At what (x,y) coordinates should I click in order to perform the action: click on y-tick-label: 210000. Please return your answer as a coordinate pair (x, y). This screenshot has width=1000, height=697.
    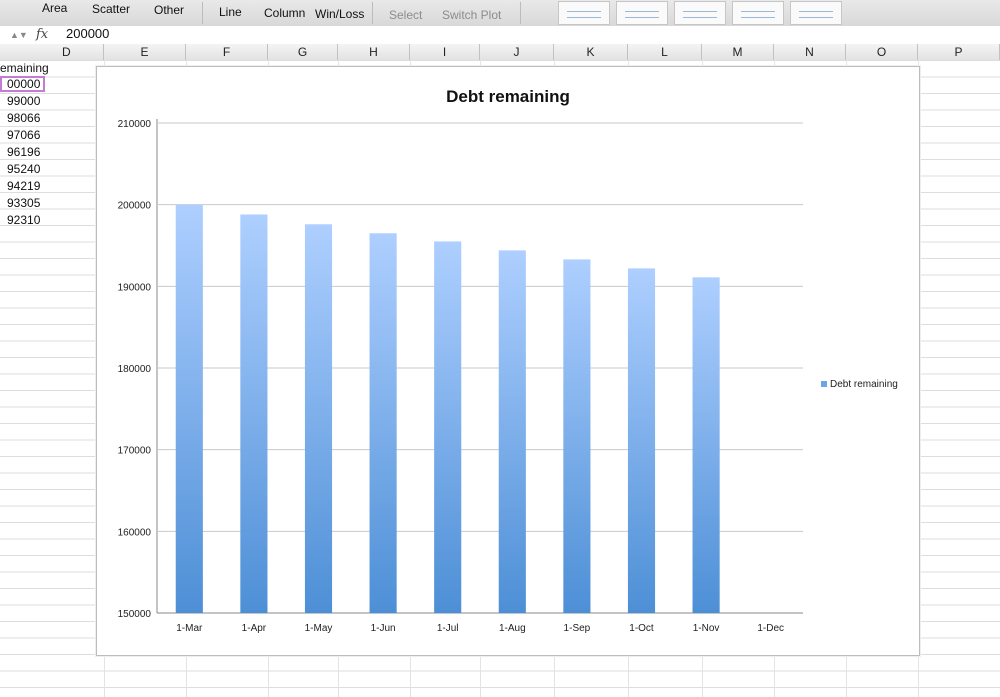
    Looking at the image, I should click on (135, 124).